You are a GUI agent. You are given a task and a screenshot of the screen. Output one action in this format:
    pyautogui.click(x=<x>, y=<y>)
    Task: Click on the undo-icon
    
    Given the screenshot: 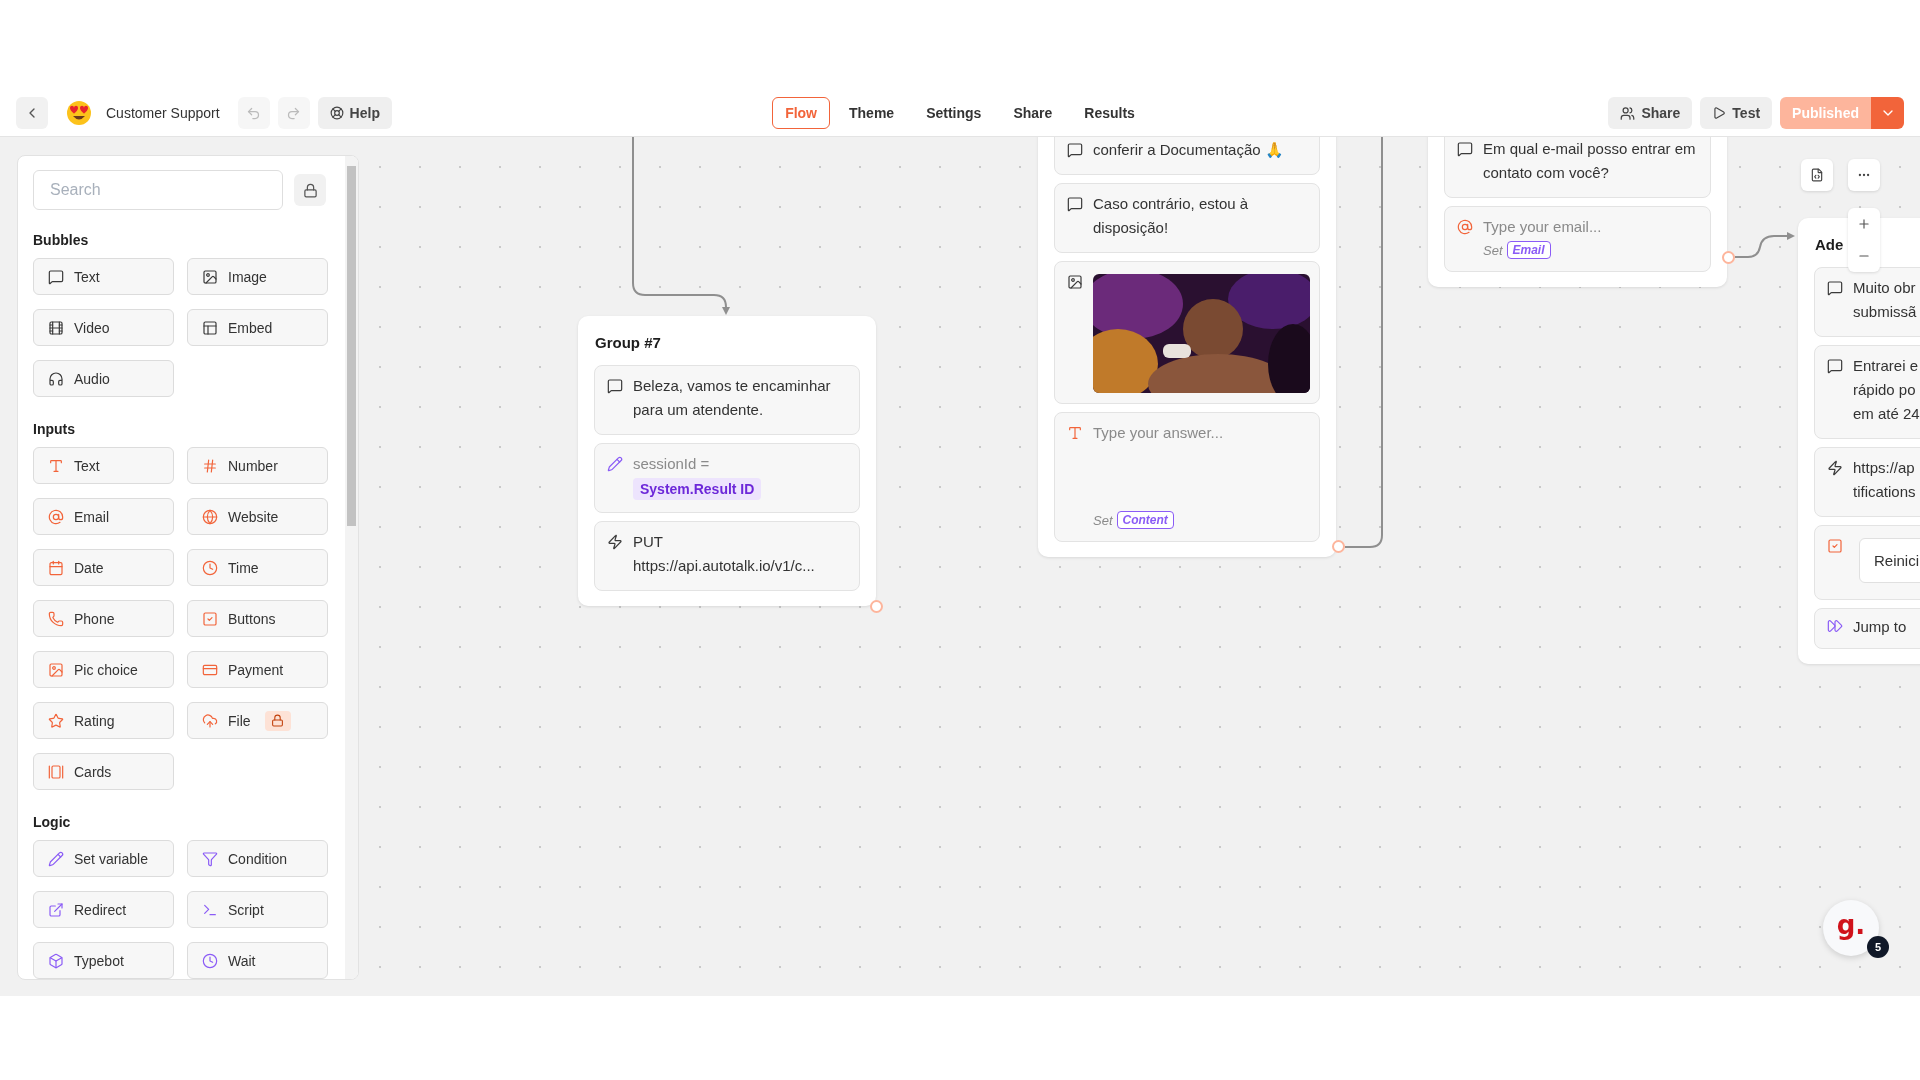 What is the action you would take?
    pyautogui.click(x=254, y=113)
    